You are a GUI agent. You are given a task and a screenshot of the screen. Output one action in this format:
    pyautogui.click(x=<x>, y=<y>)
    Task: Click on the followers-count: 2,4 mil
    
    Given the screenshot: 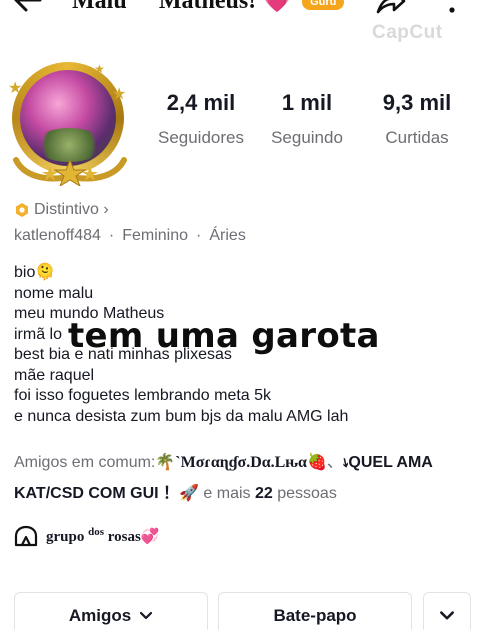 What is the action you would take?
    pyautogui.click(x=201, y=102)
    